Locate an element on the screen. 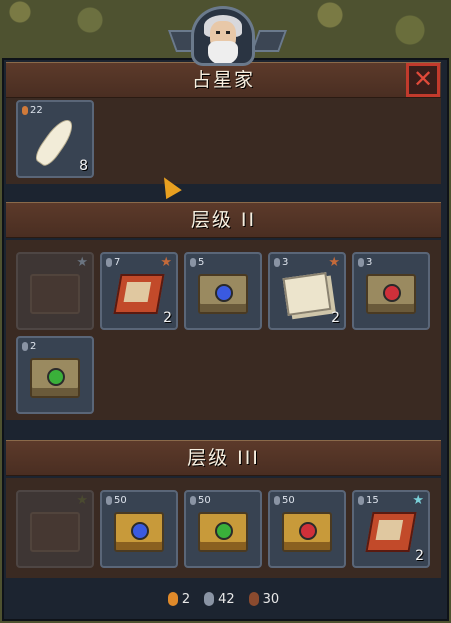  item-slot-gold-green-book: 50 is located at coordinates (223, 529).